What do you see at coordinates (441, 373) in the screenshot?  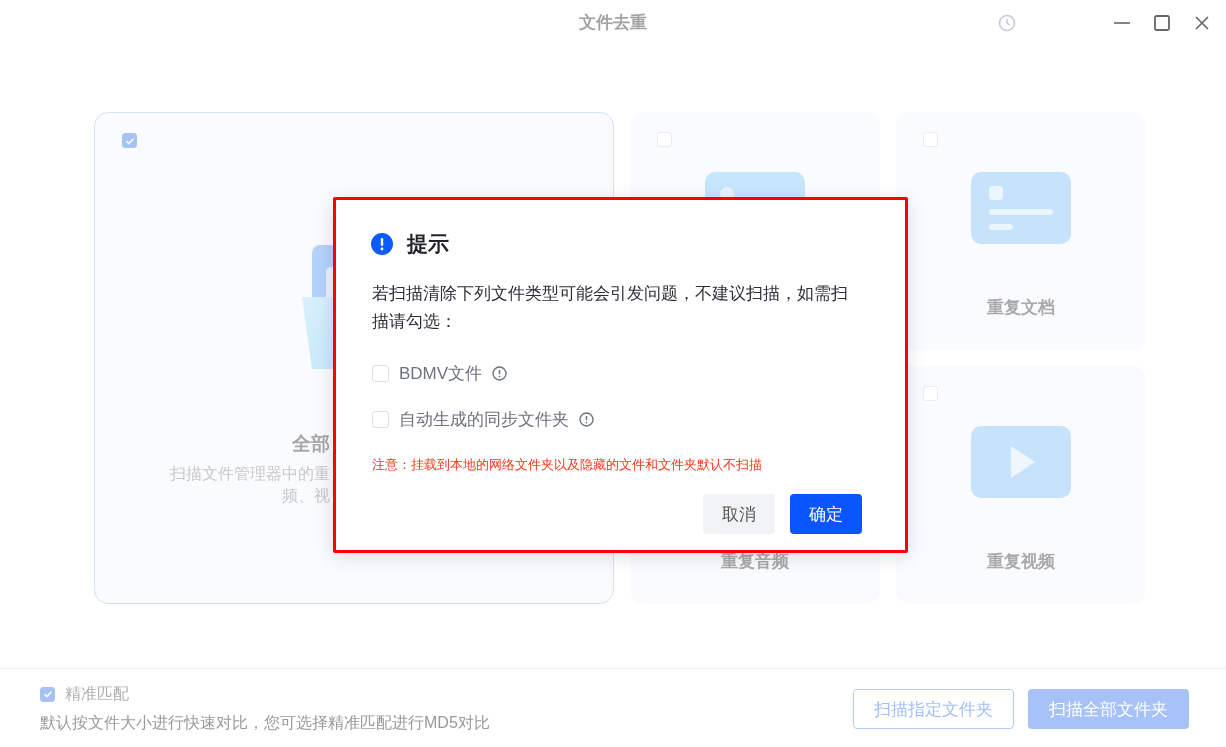 I see `option-label: BDMV文件` at bounding box center [441, 373].